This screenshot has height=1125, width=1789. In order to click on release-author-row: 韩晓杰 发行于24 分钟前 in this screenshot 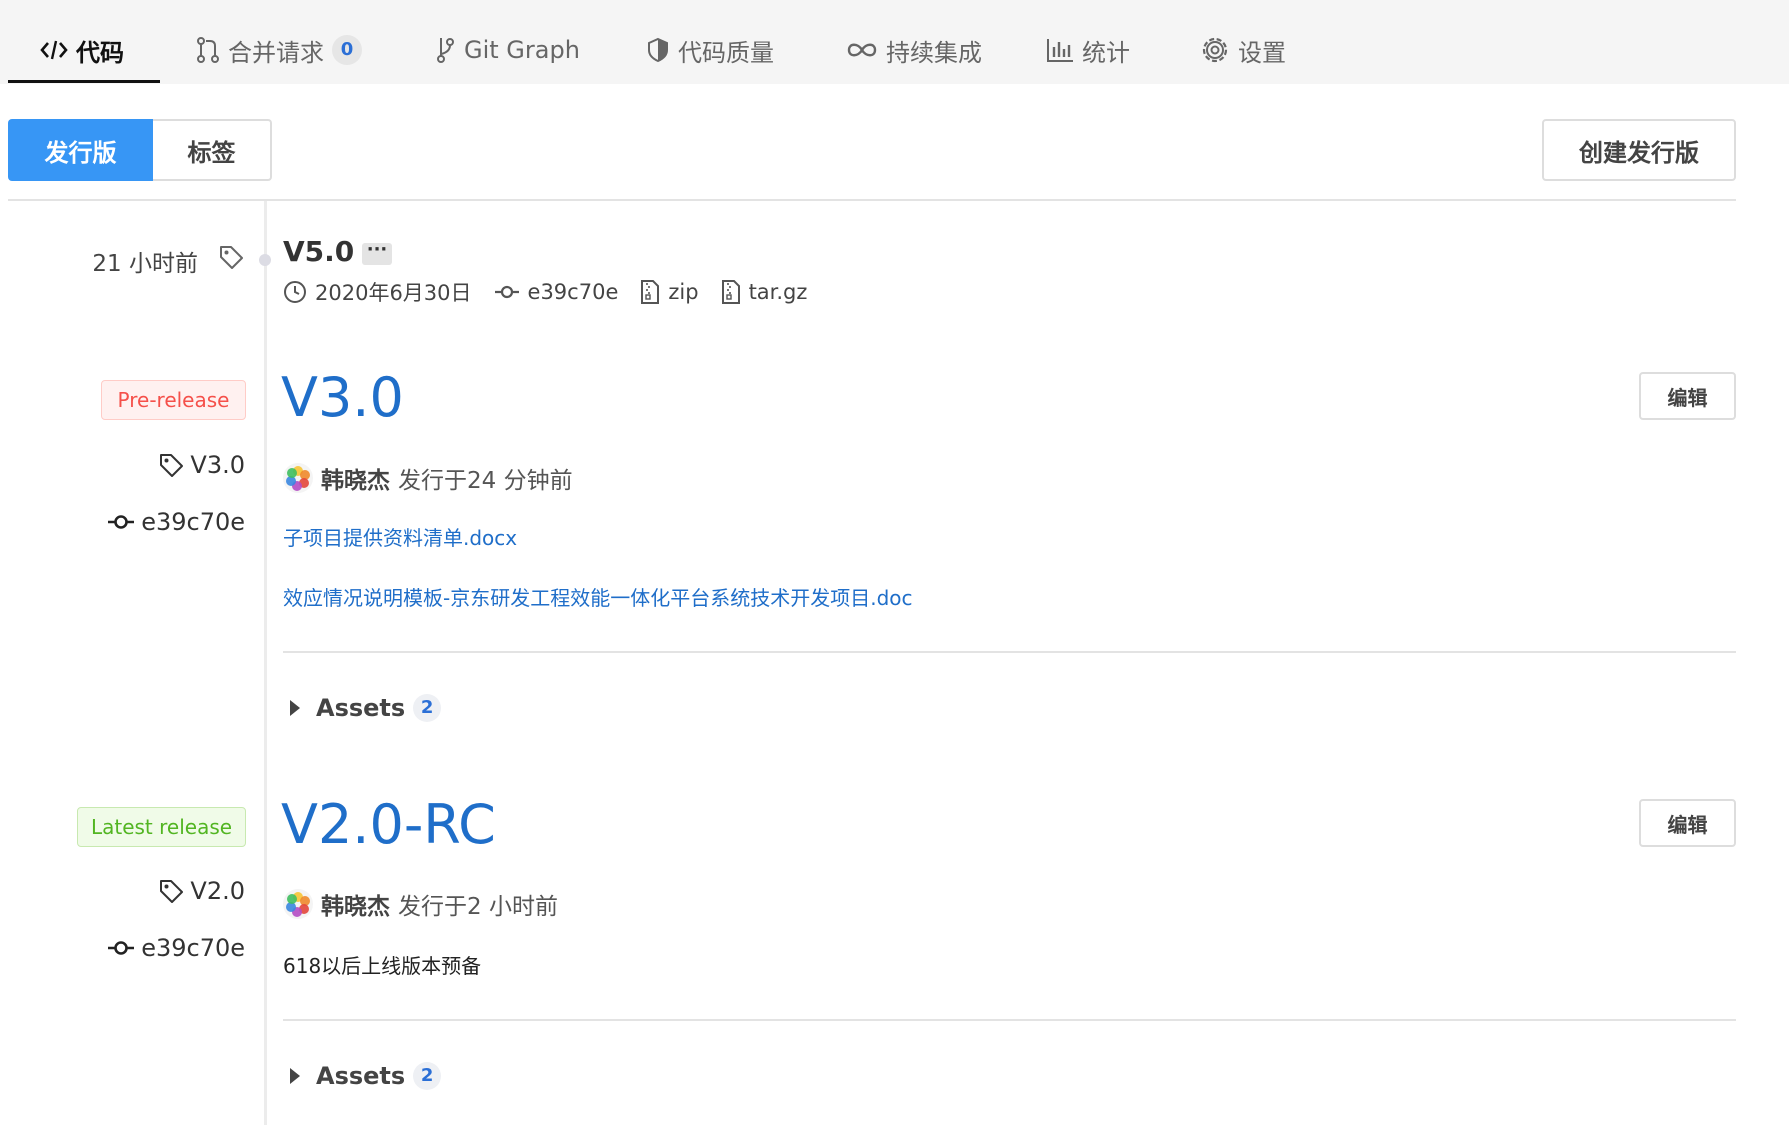, I will do `click(428, 478)`.